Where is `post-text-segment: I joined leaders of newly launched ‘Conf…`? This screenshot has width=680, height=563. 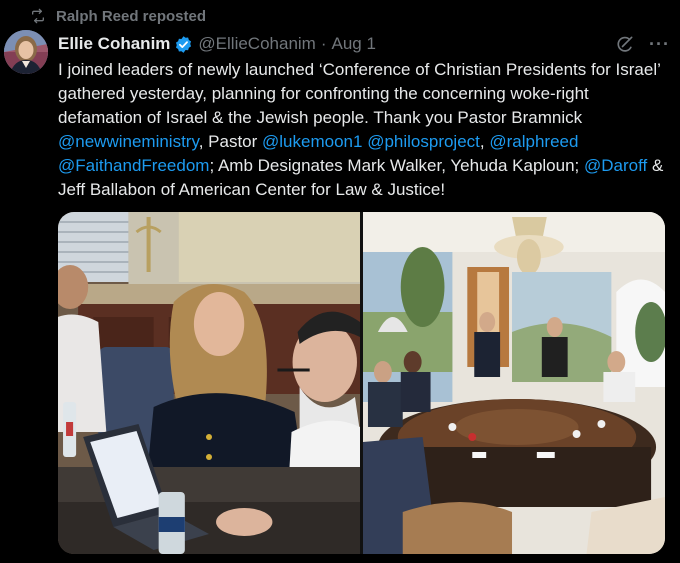 post-text-segment: I joined leaders of newly launched ‘Conf… is located at coordinates (359, 93).